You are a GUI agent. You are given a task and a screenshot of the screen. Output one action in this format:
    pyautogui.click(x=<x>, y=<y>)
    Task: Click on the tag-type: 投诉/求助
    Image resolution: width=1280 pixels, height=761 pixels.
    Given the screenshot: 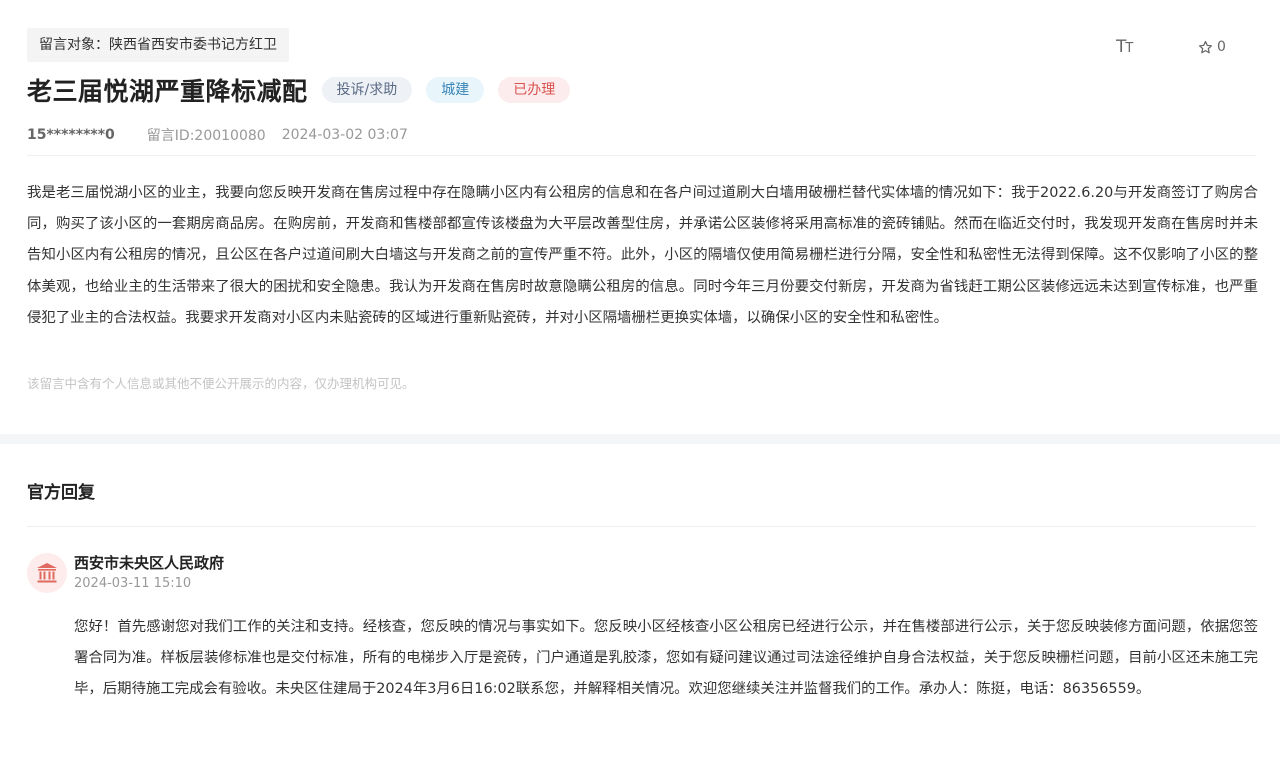 What is the action you would take?
    pyautogui.click(x=367, y=90)
    